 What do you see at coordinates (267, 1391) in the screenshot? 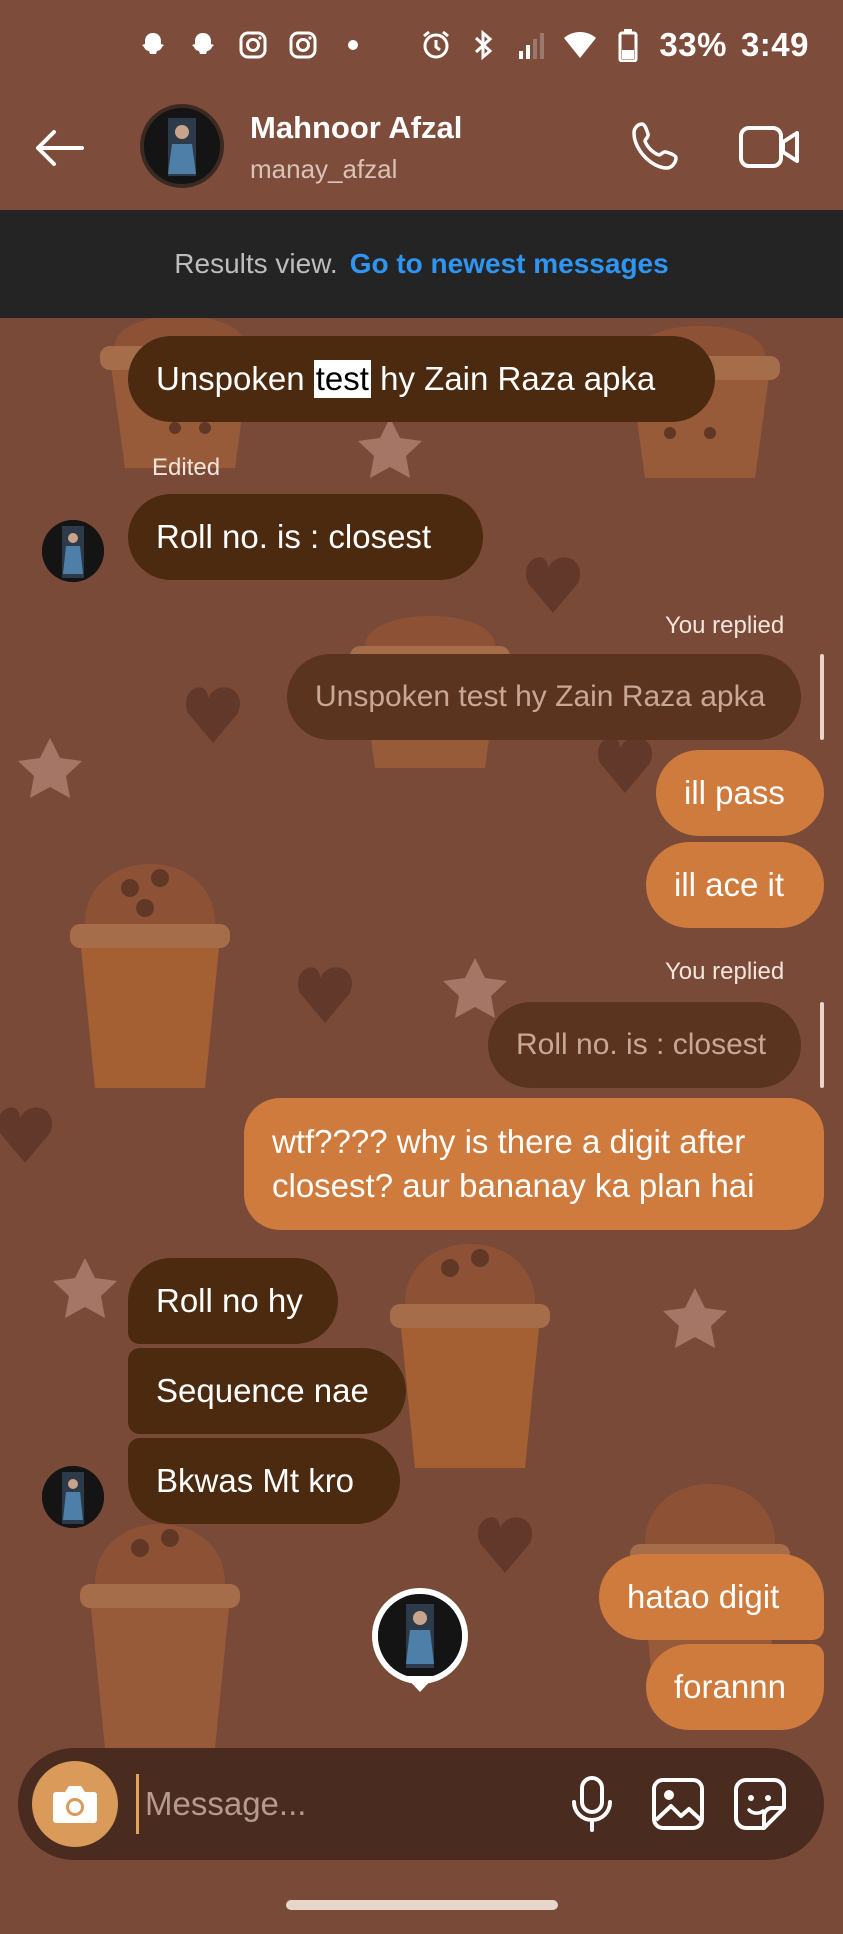
I see `message-incoming: Sequence nae` at bounding box center [267, 1391].